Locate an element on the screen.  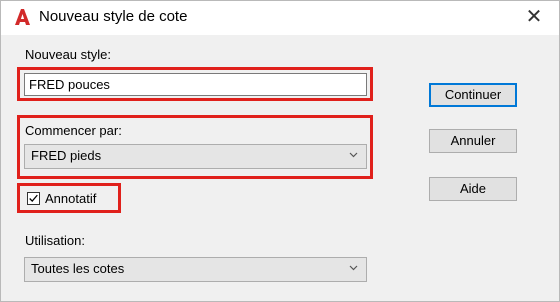
usage-value: Toutes les cotes is located at coordinates (78, 268).